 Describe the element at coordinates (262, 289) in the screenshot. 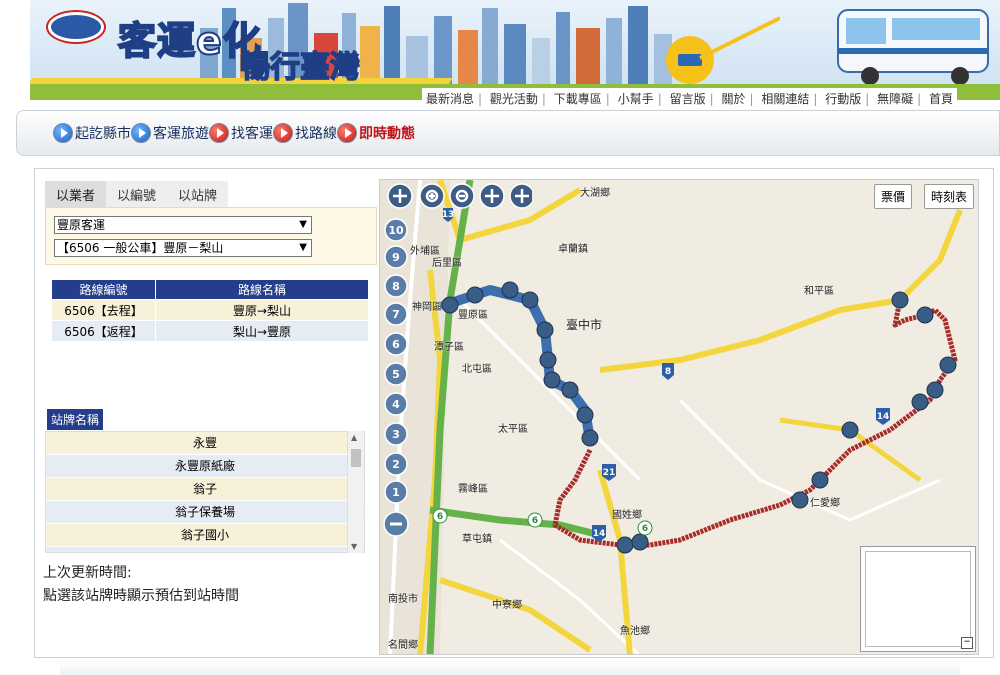

I see `column-header: 路線名稱` at that location.